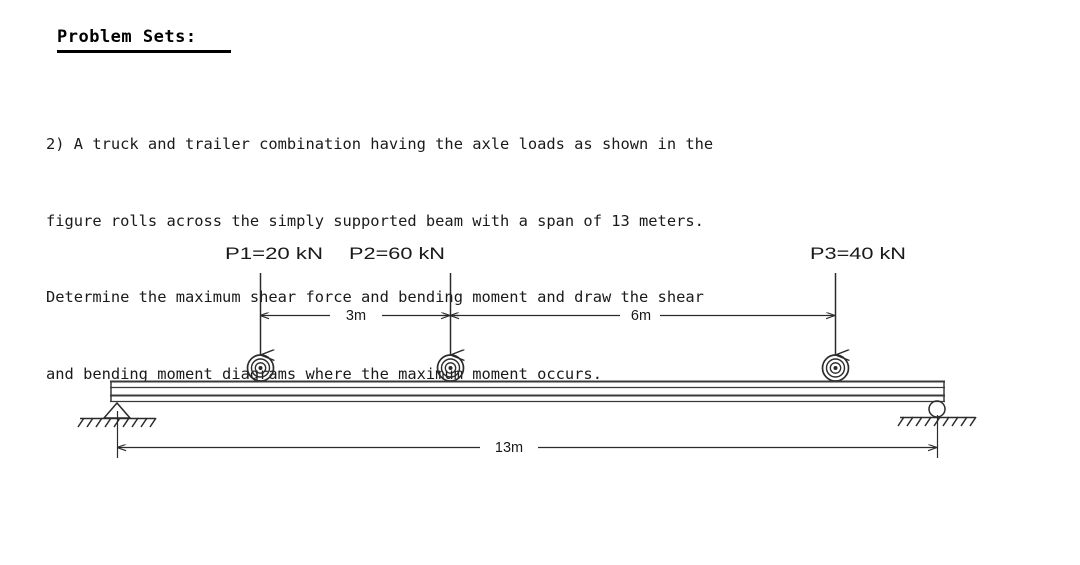  I want to click on span-dimension-group: 13m, so click(527, 448).